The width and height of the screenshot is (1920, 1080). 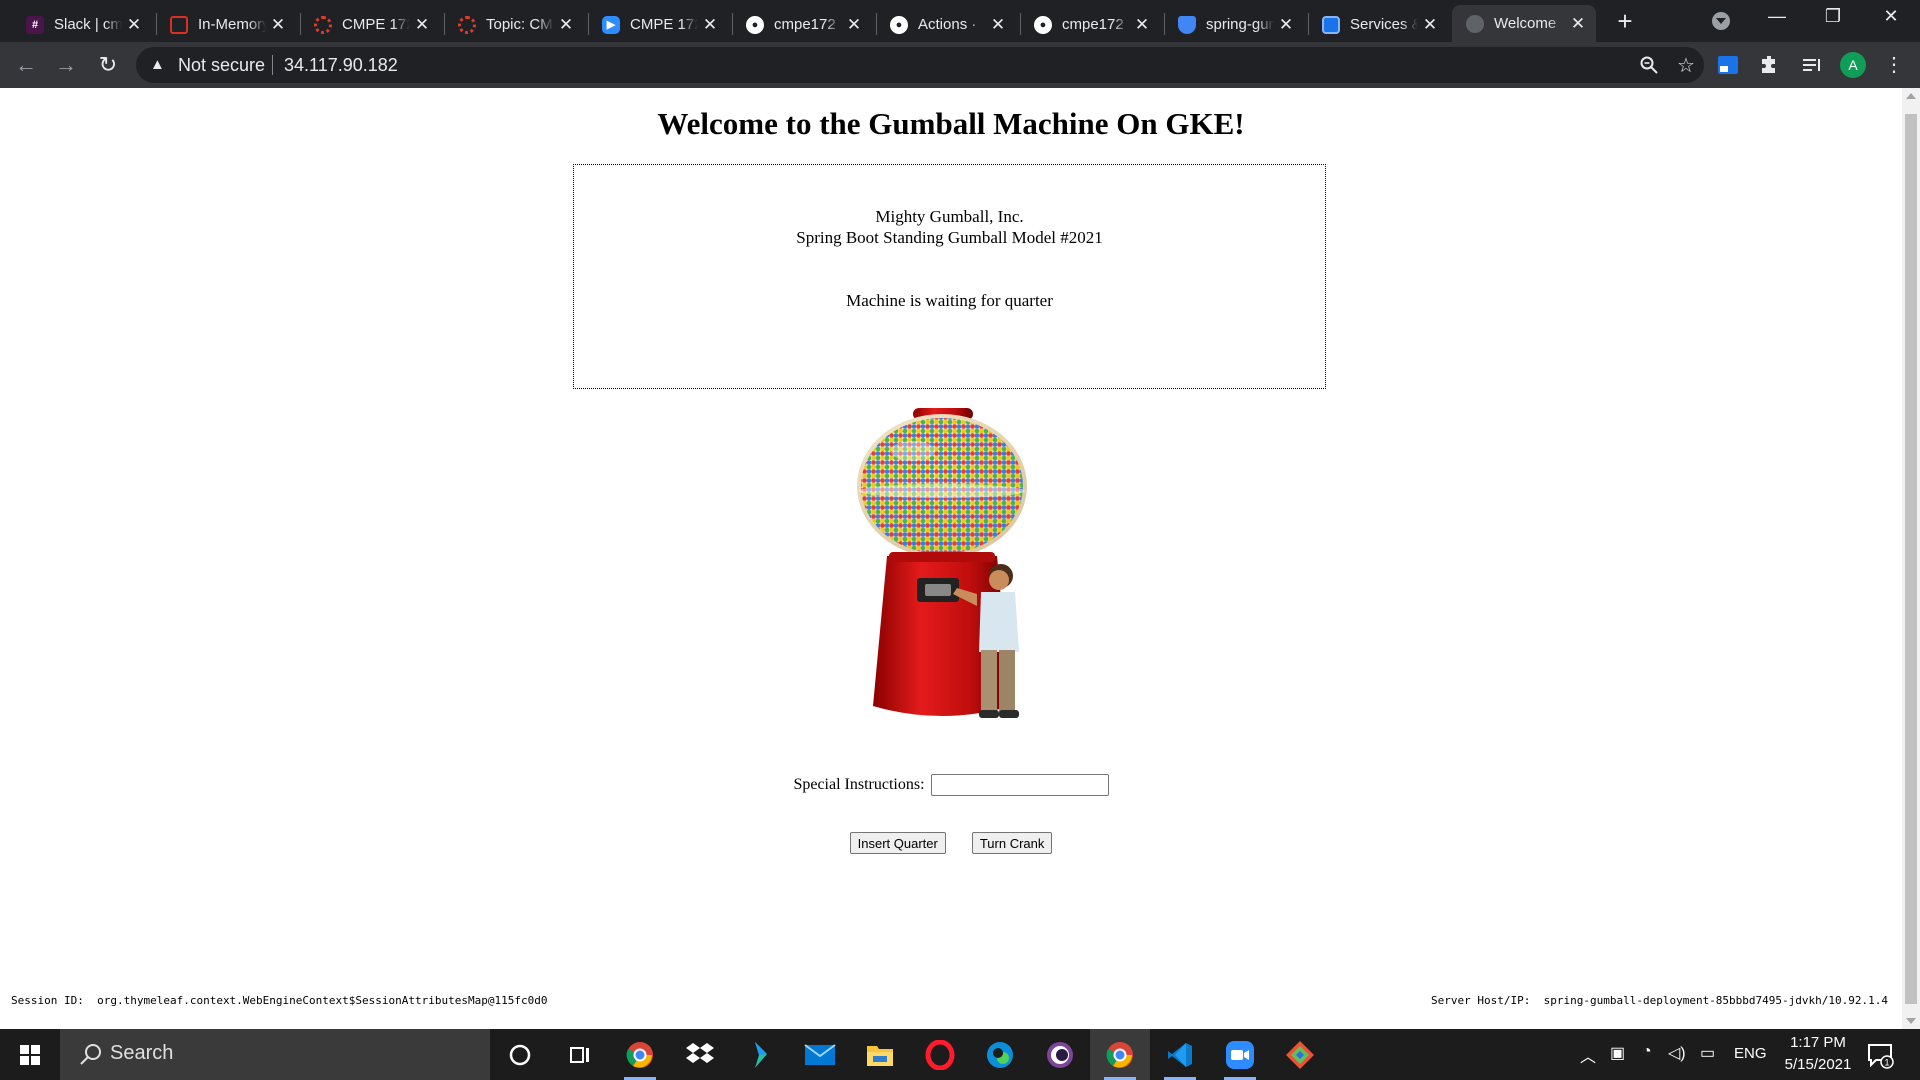 I want to click on forward-arrow-icon: →, so click(x=66, y=65).